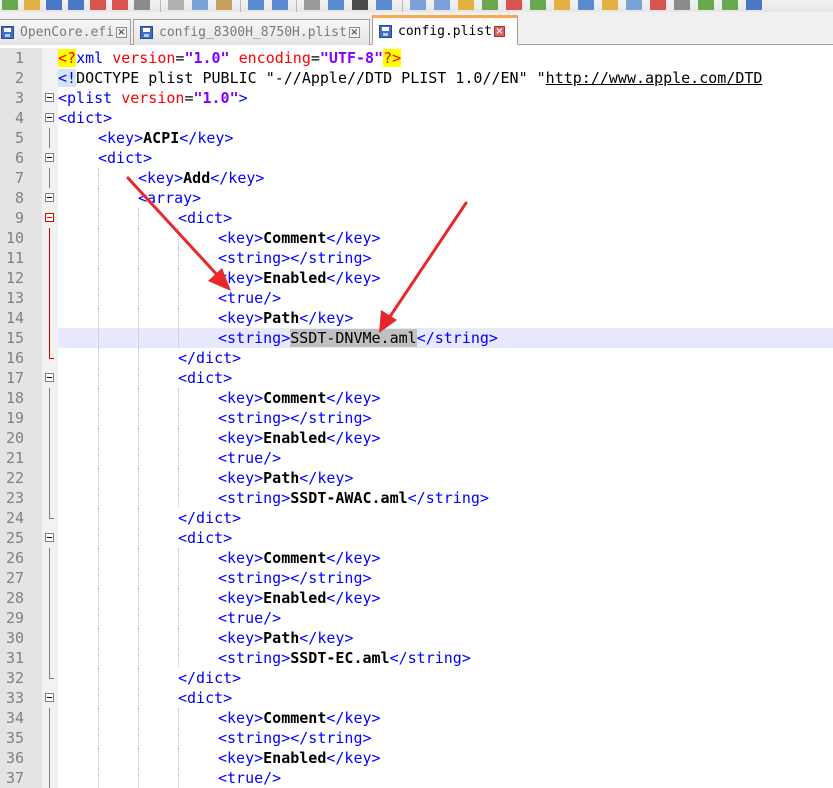 The height and width of the screenshot is (788, 833). What do you see at coordinates (416, 778) in the screenshot?
I see `code-line: 37 <true/>` at bounding box center [416, 778].